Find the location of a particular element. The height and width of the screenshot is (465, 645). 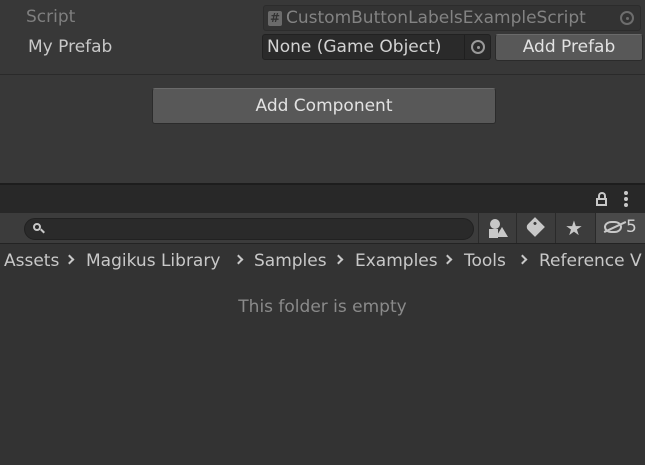

hidden-packages-toggle: 5 is located at coordinates (620, 228).